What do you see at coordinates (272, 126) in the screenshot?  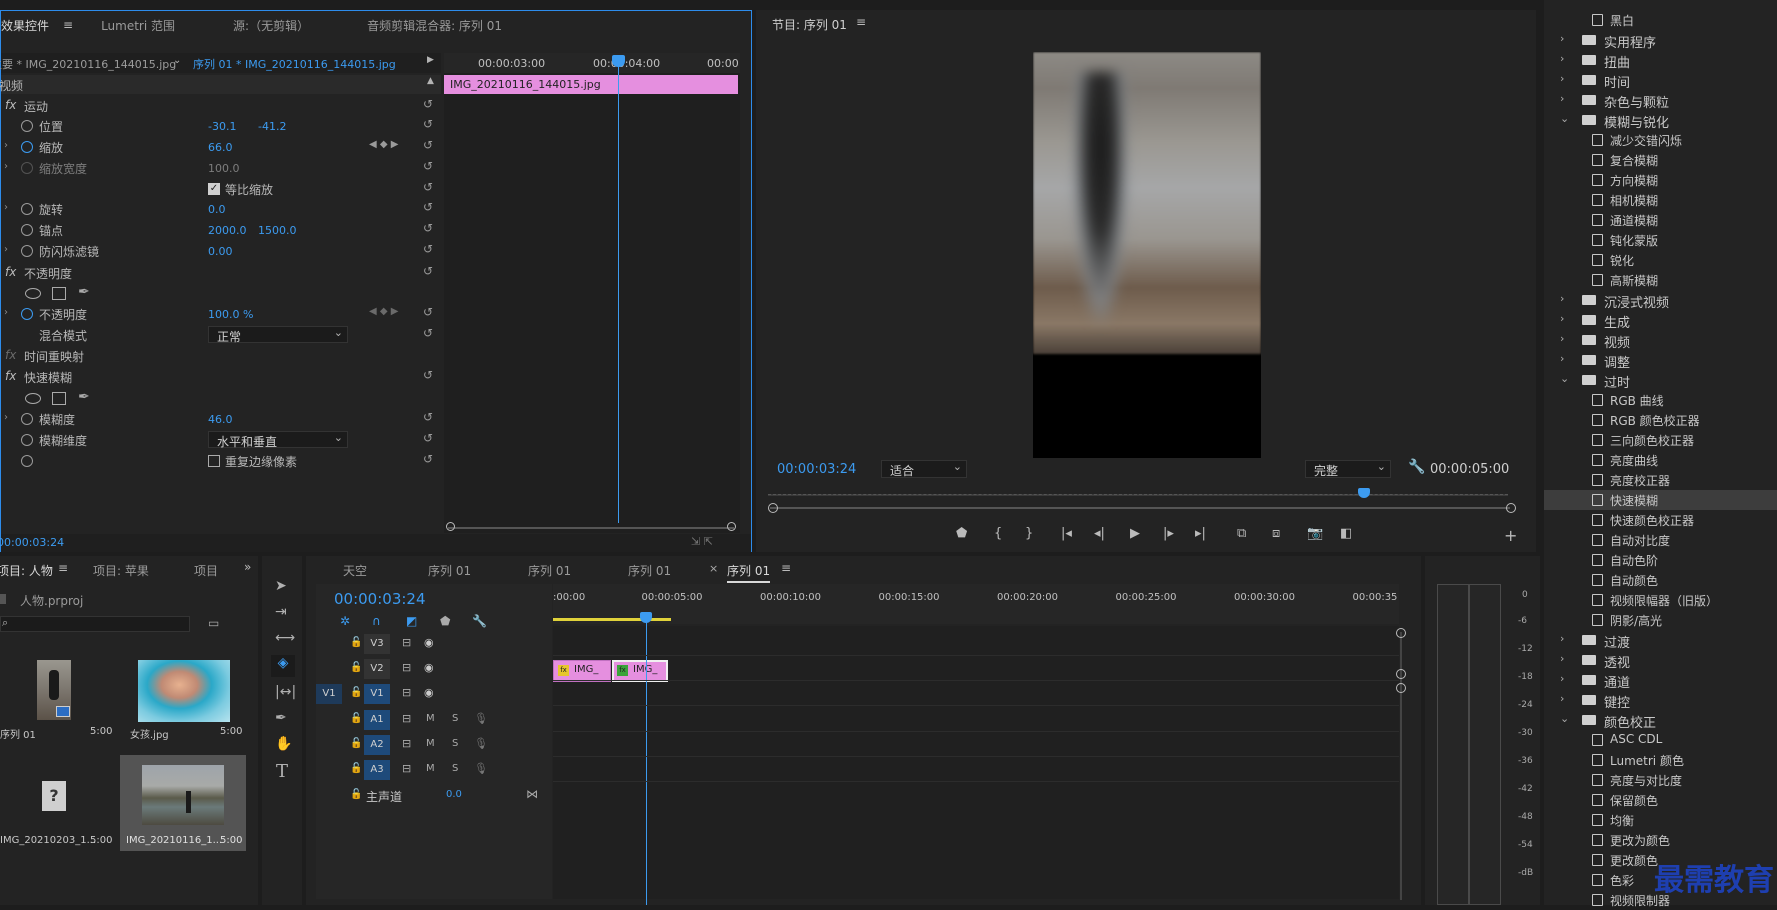 I see `position-y-value: -41.2` at bounding box center [272, 126].